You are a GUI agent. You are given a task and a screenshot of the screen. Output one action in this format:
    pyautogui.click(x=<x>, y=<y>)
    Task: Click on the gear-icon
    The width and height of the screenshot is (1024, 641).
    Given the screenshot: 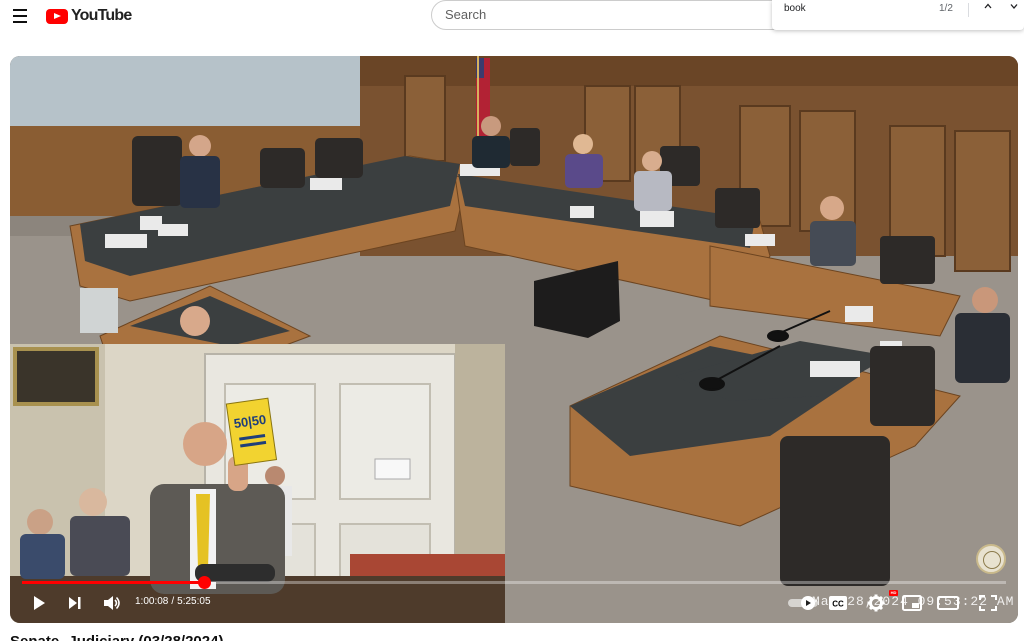 What is the action you would take?
    pyautogui.click(x=876, y=603)
    